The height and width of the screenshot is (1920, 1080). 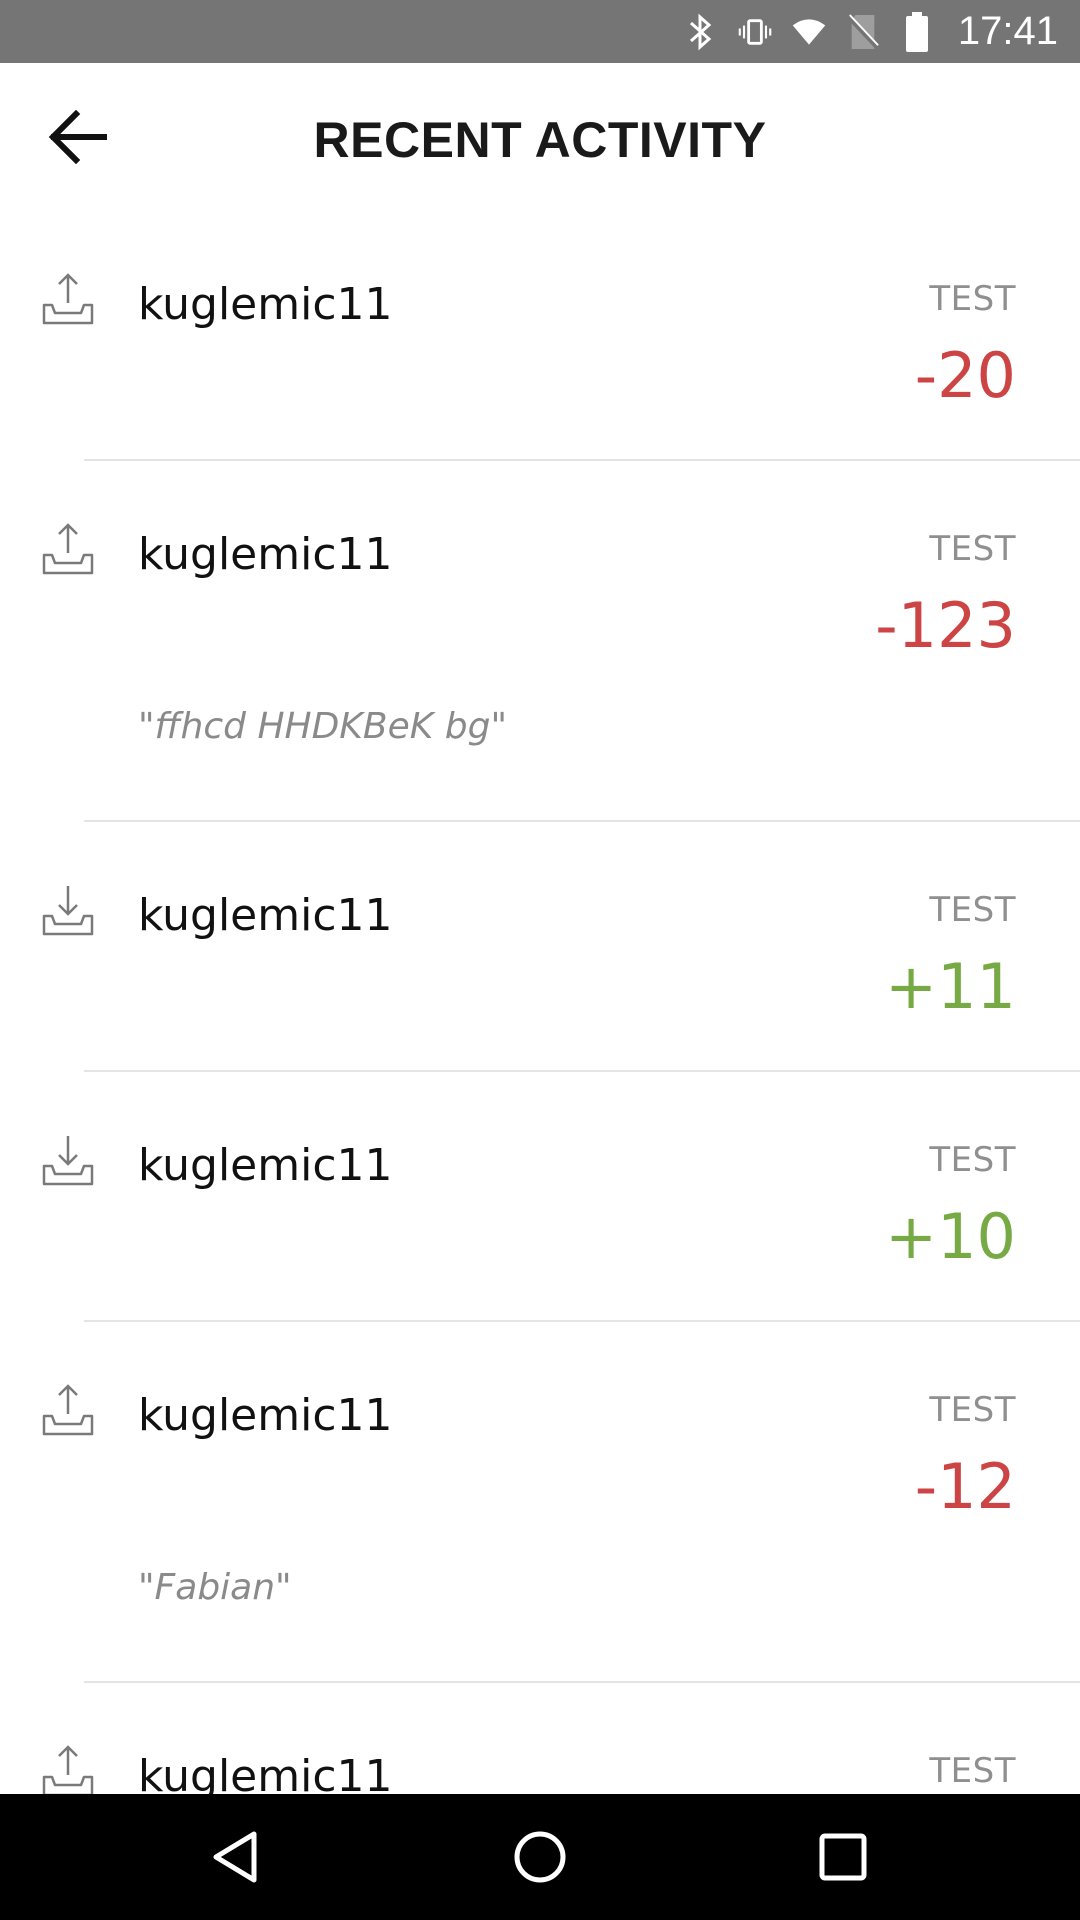 What do you see at coordinates (950, 1236) in the screenshot?
I see `activity-amount: +10` at bounding box center [950, 1236].